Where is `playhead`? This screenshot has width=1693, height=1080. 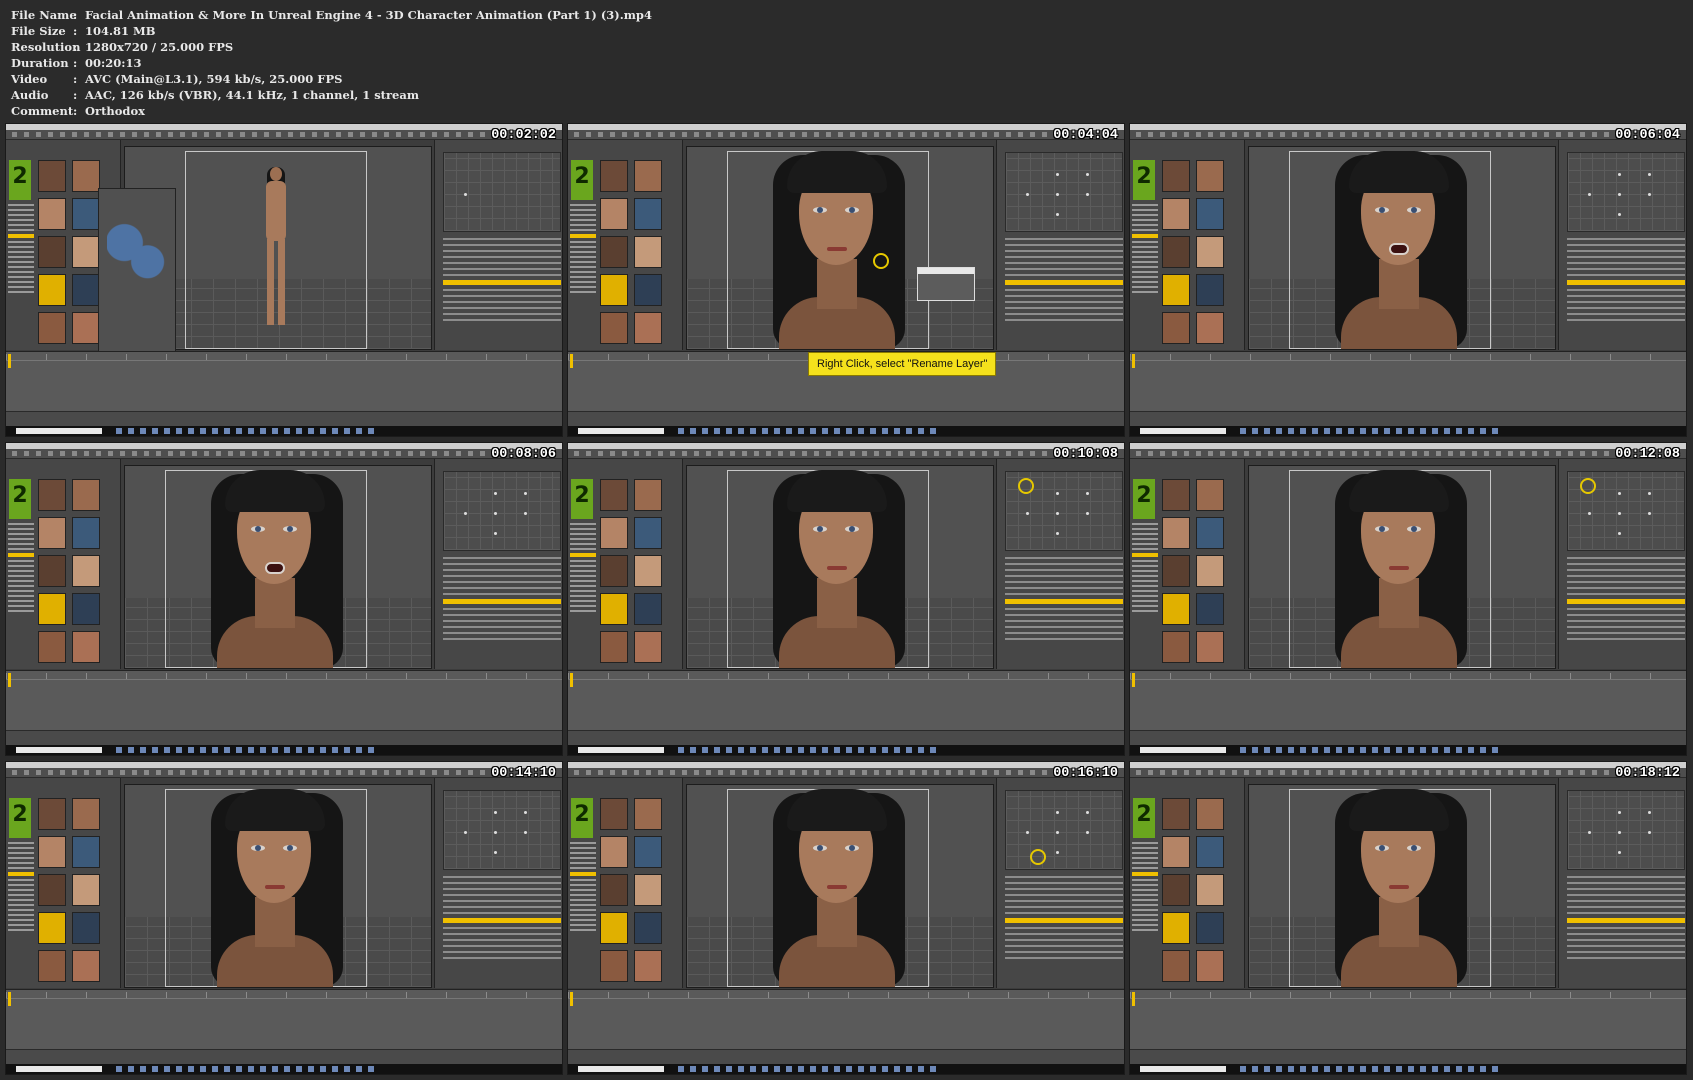 playhead is located at coordinates (1133, 999).